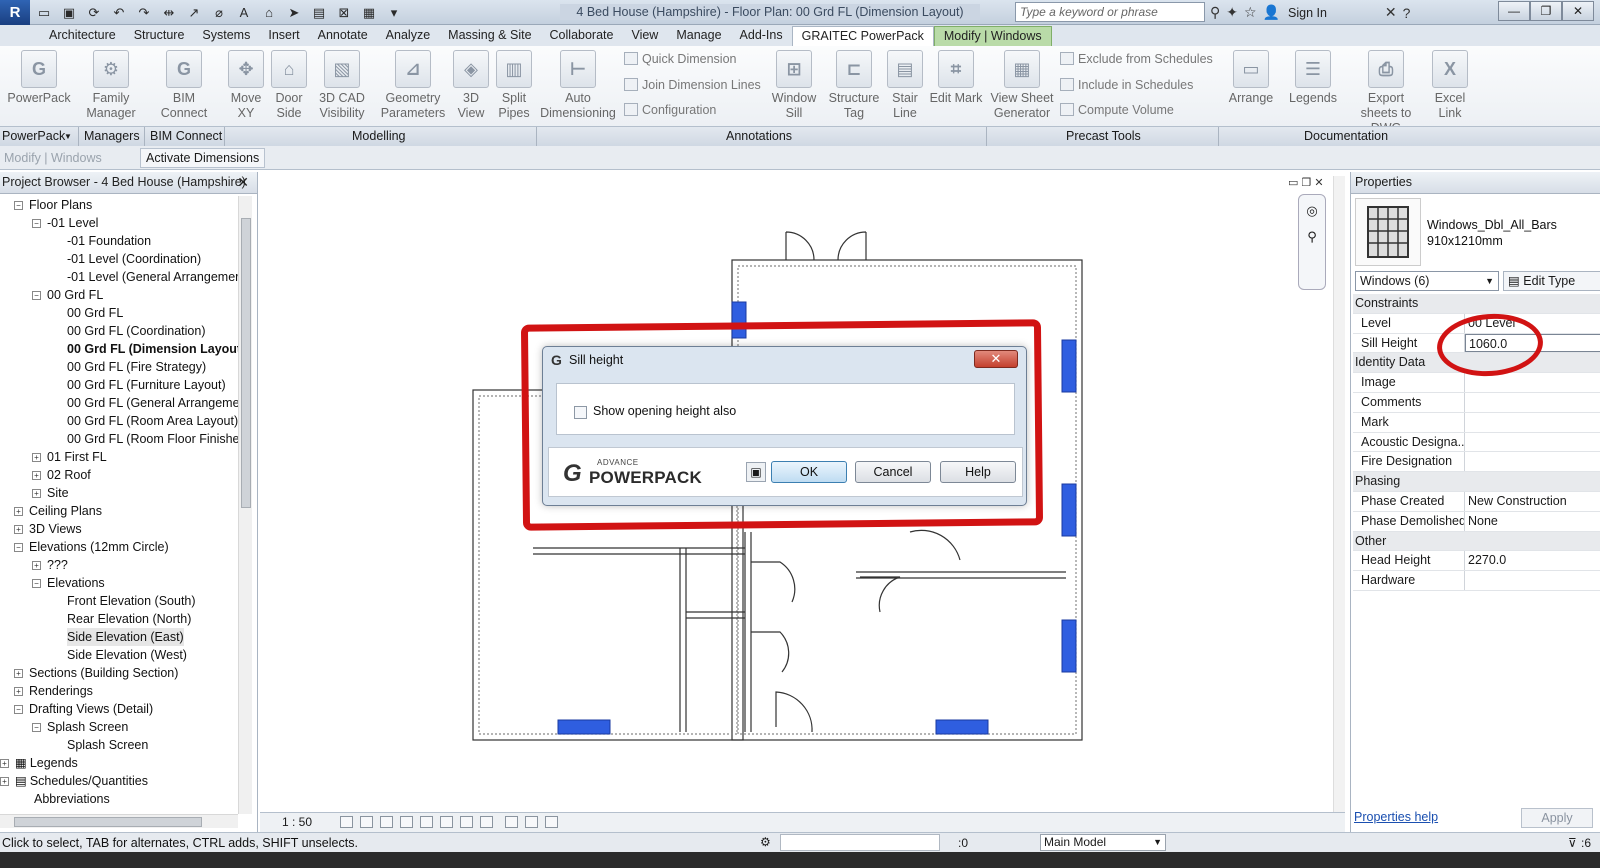 Image resolution: width=1600 pixels, height=868 pixels. I want to click on search-input: Type a keyword or phrase, so click(1110, 12).